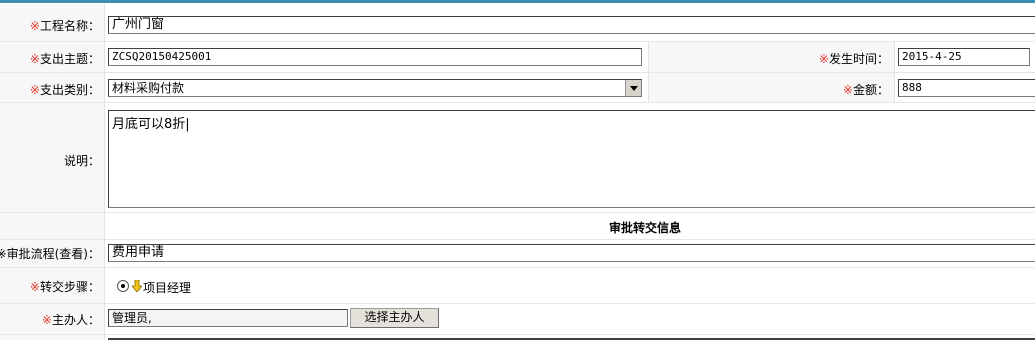 This screenshot has width=1035, height=340. I want to click on amount-label: ※金额：, so click(865, 90).